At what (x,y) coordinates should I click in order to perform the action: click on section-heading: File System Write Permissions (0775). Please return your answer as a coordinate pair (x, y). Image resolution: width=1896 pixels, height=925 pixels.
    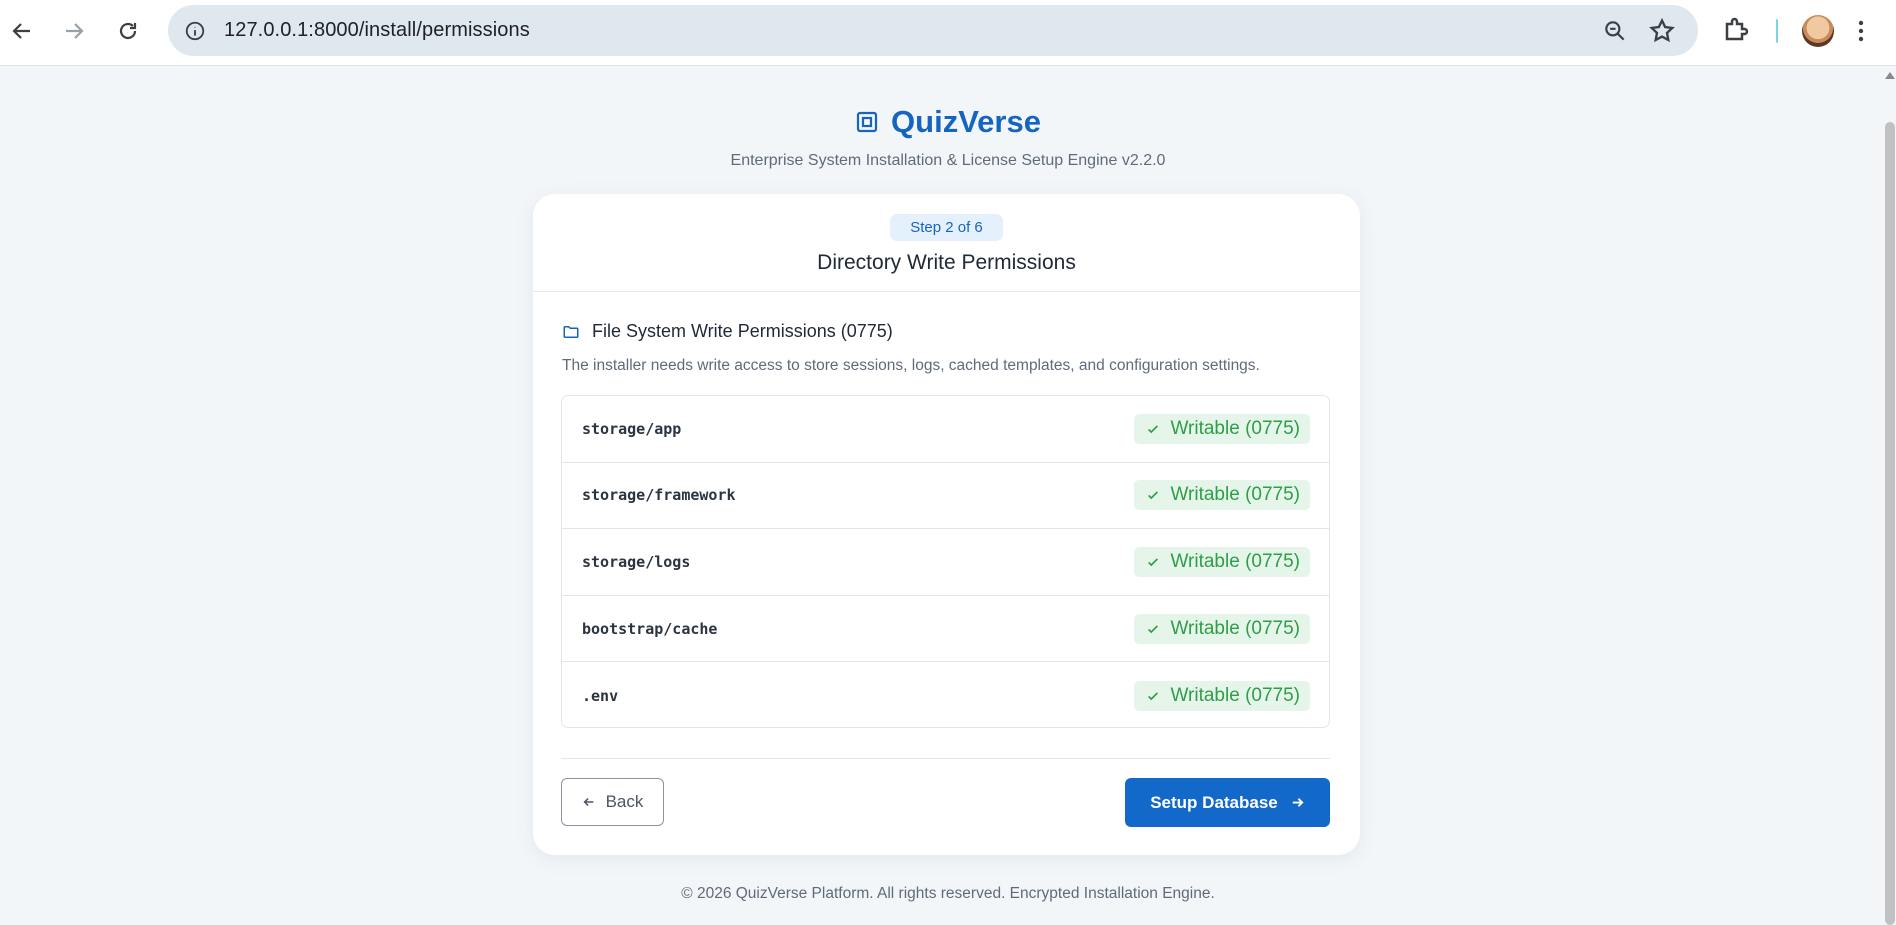
    Looking at the image, I should click on (727, 331).